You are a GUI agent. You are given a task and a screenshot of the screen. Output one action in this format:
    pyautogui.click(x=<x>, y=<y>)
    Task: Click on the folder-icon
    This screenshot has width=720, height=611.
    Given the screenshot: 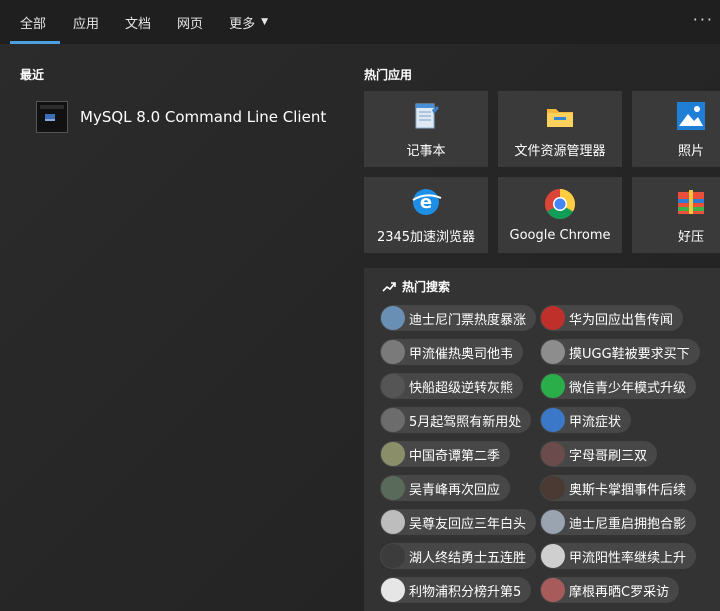 What is the action you would take?
    pyautogui.click(x=560, y=116)
    